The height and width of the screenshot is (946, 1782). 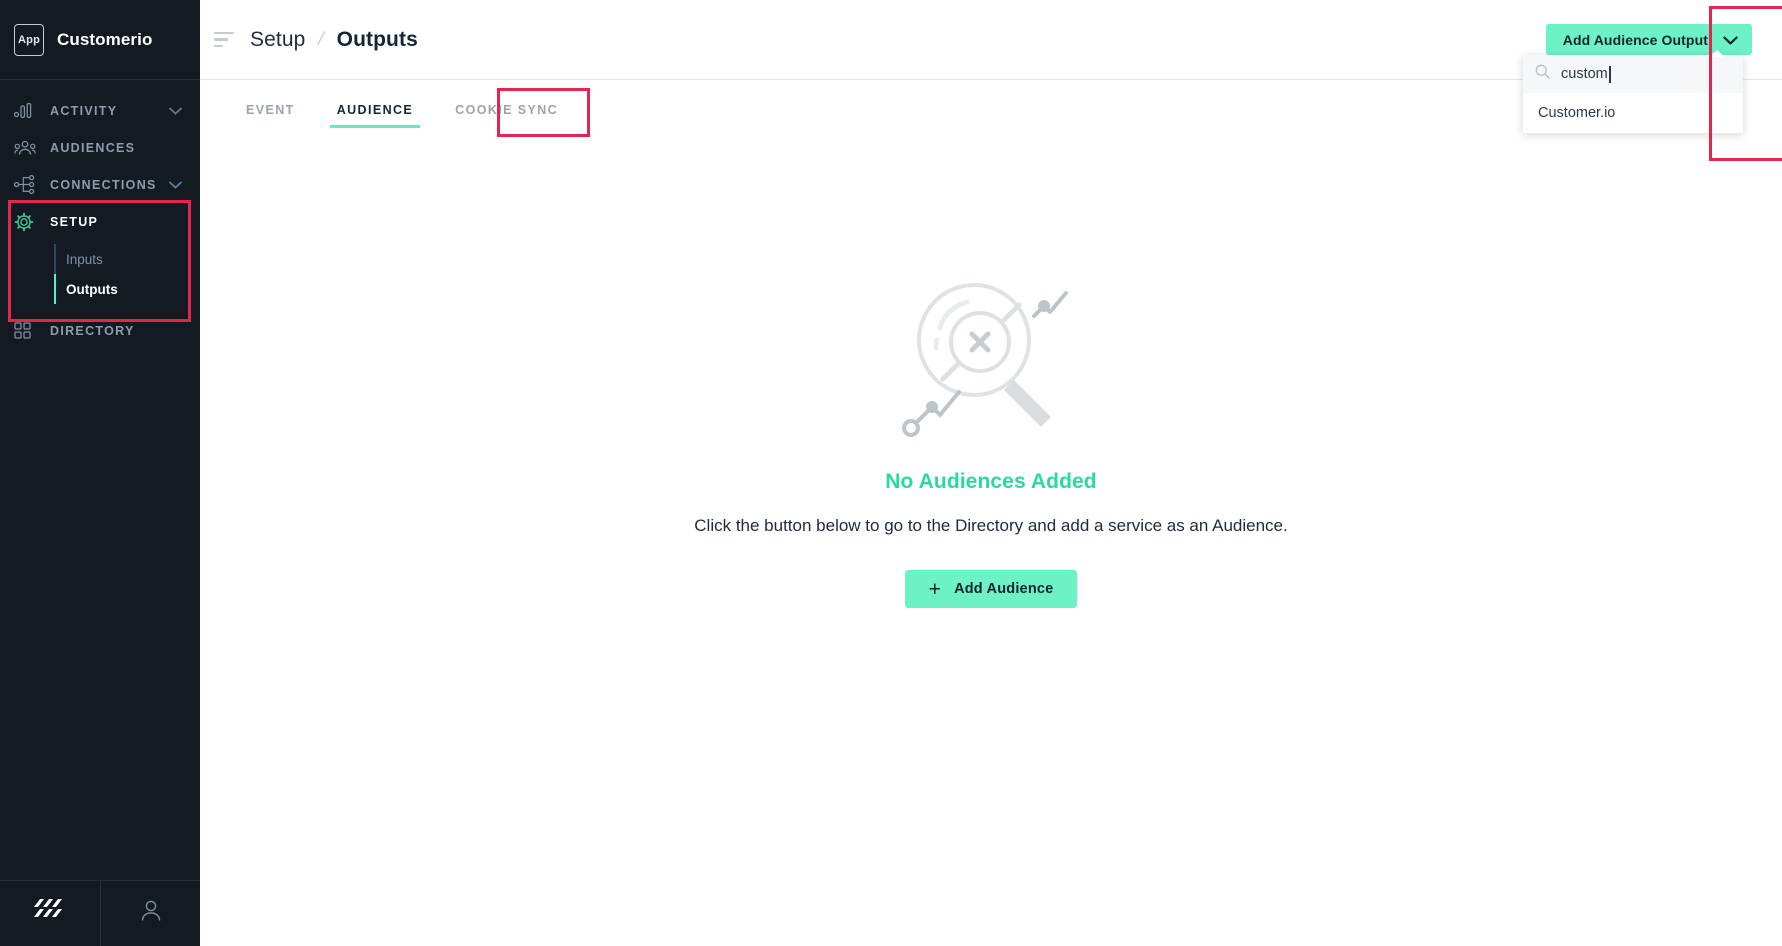 I want to click on tab-label: COOKIE SYNC, so click(x=507, y=110).